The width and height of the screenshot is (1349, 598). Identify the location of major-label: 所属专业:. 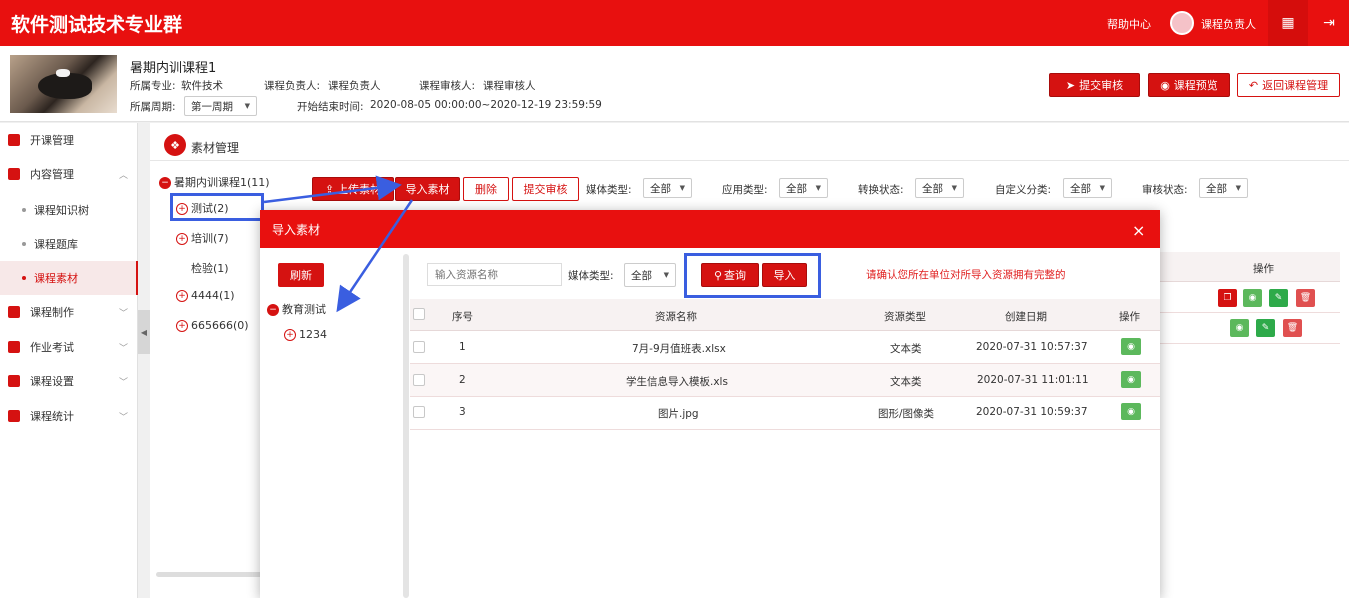
(153, 86).